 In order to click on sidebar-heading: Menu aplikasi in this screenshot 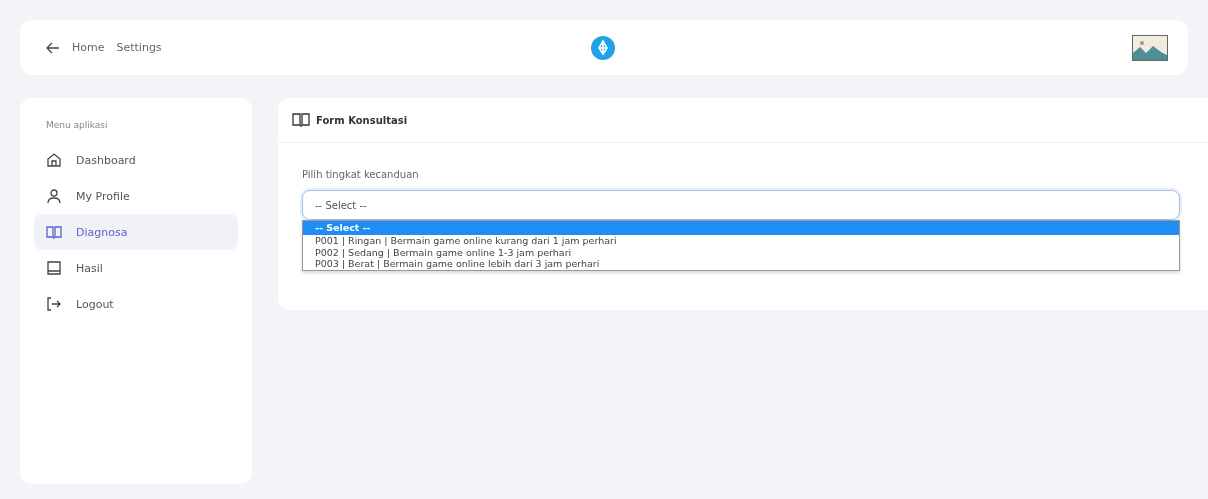, I will do `click(77, 125)`.